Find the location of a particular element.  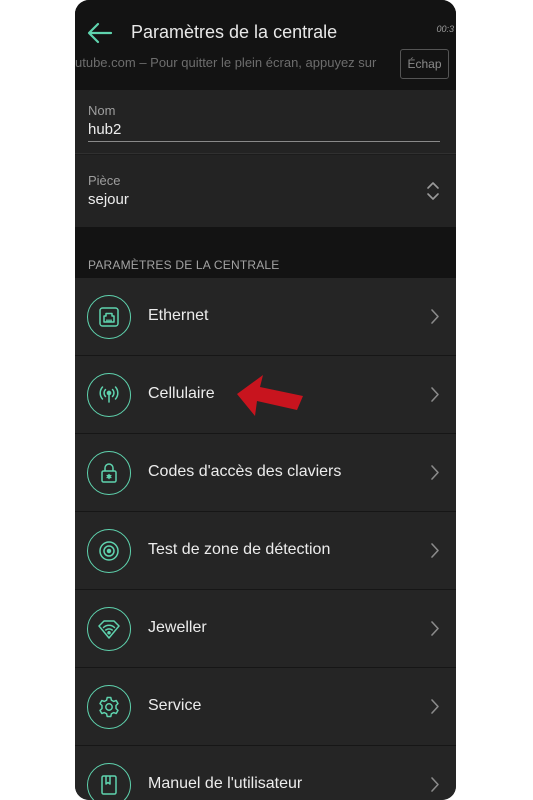

name-input: hub2 is located at coordinates (104, 129).